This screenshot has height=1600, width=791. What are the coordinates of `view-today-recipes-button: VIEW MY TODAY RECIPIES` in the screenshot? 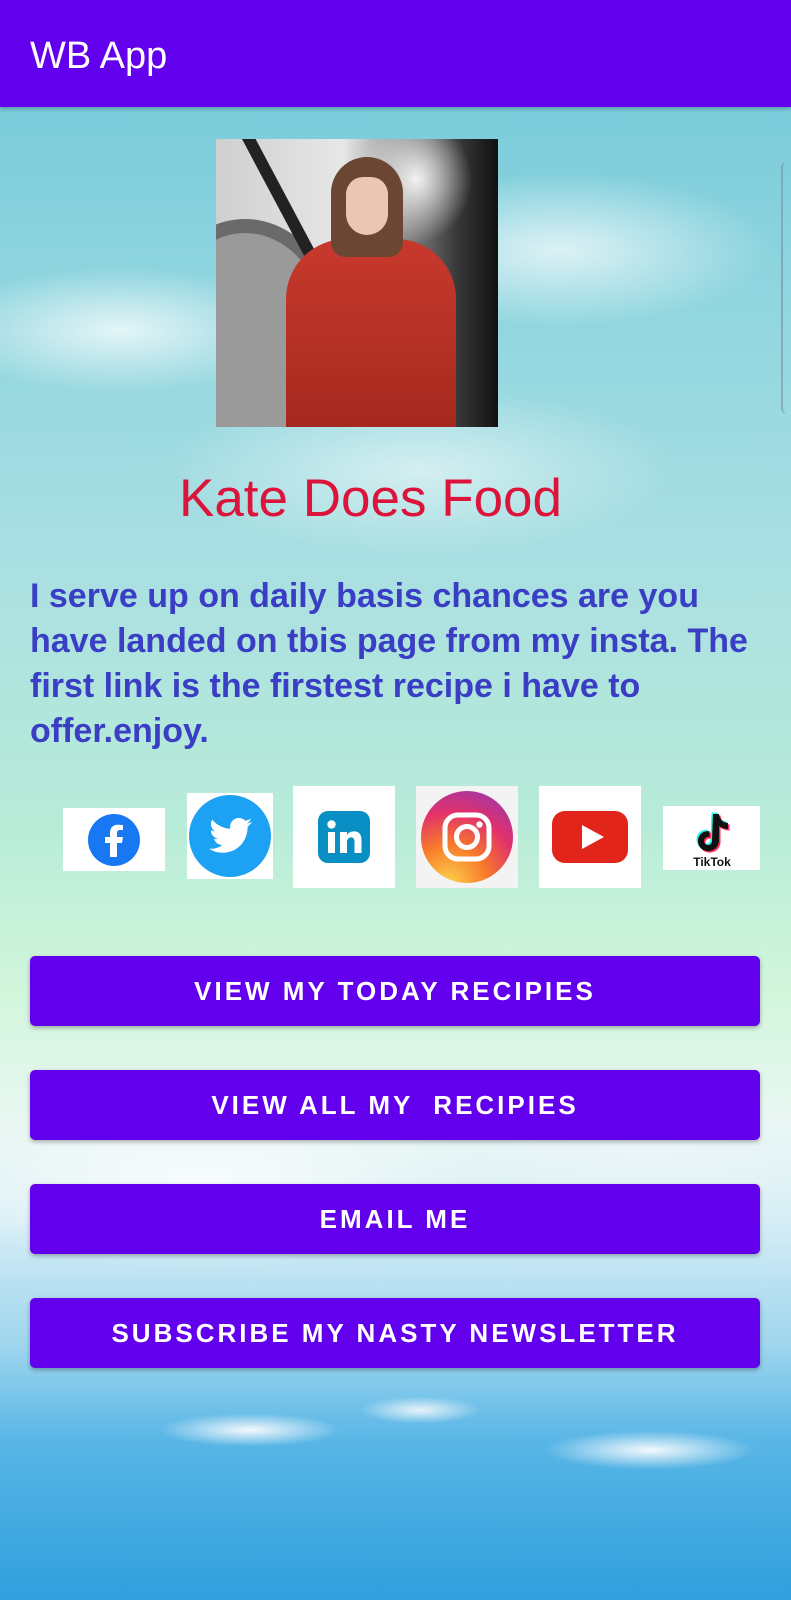 It's located at (395, 991).